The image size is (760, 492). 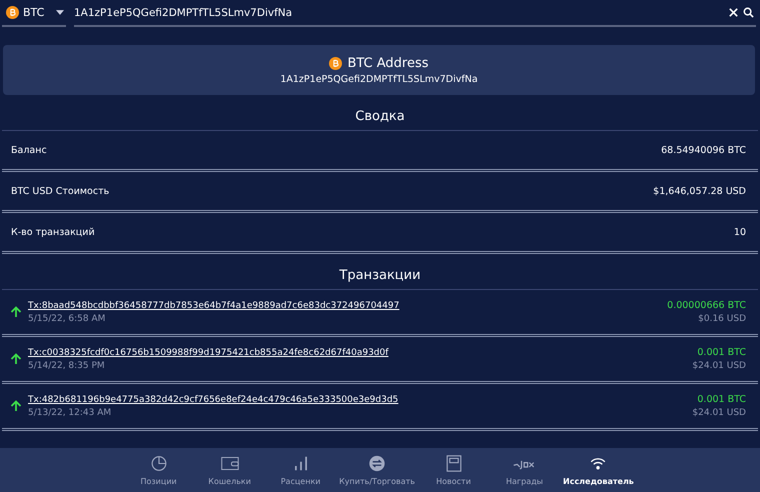 I want to click on card-title: BTC Address, so click(x=388, y=63).